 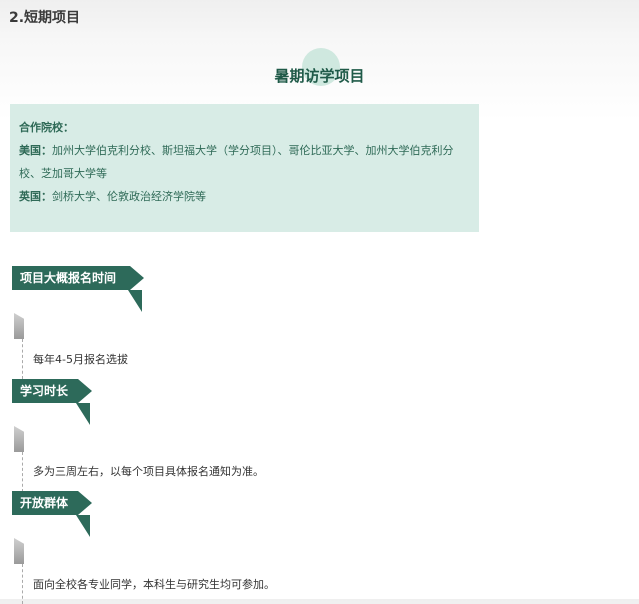 What do you see at coordinates (44, 391) in the screenshot?
I see `section-tag-label: 学习时长` at bounding box center [44, 391].